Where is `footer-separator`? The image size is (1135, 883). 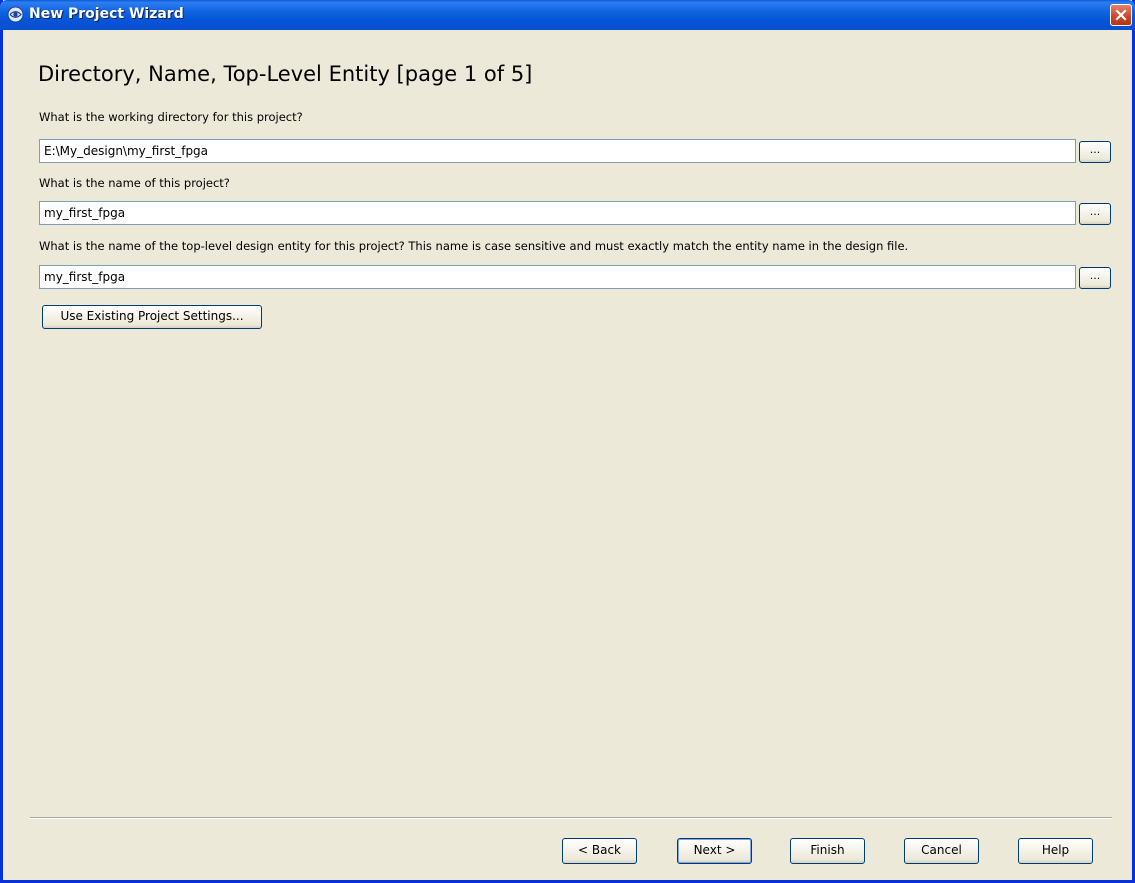
footer-separator is located at coordinates (571, 818).